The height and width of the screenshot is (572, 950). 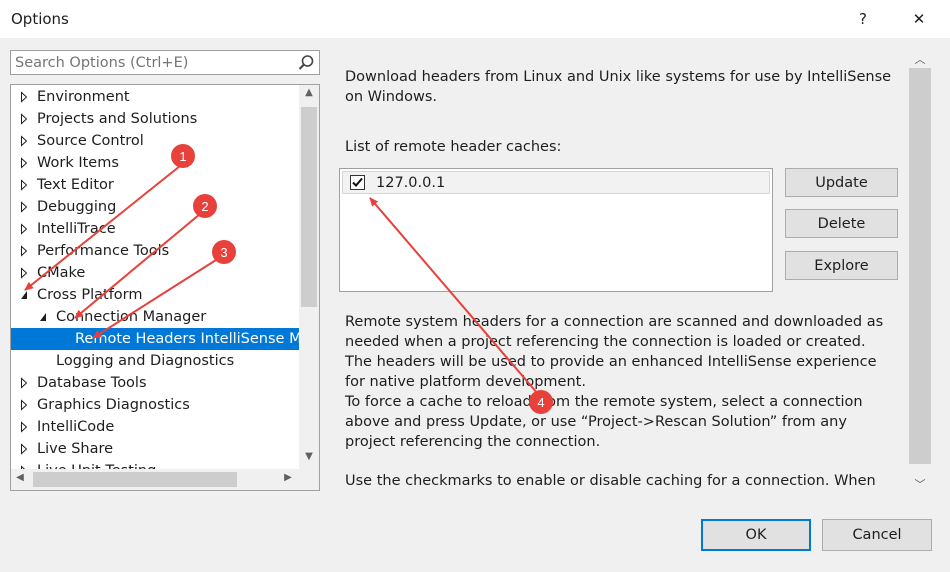 I want to click on tree-item: Graphics Diagnostics, so click(x=155, y=405).